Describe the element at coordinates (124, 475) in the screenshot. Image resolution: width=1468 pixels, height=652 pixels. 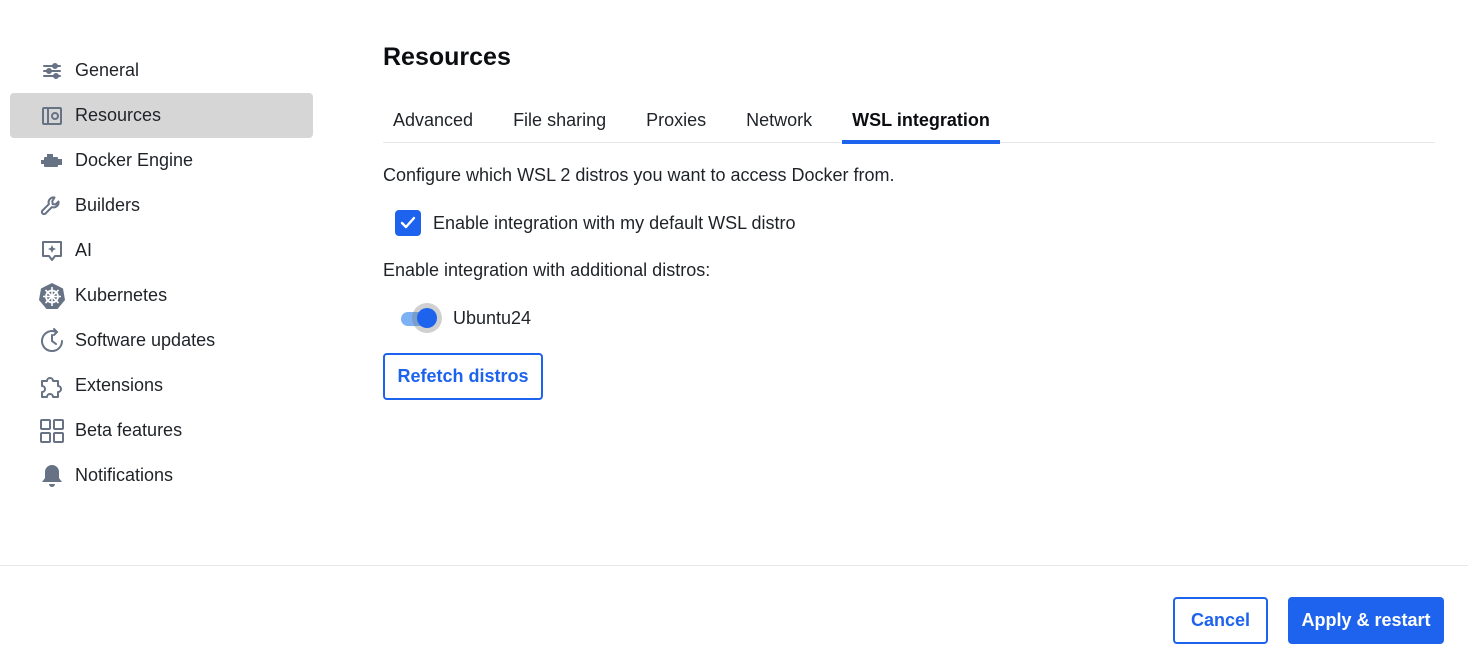
I see `sidebar-item-label: Notifications` at that location.